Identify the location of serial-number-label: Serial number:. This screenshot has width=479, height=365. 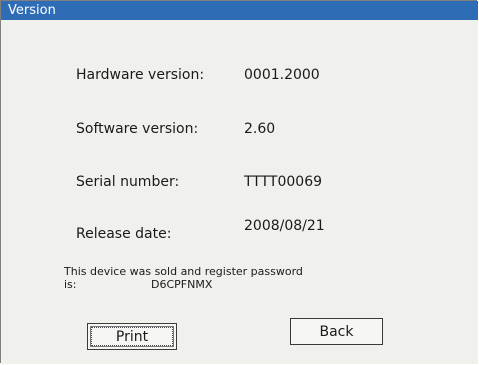
(128, 182).